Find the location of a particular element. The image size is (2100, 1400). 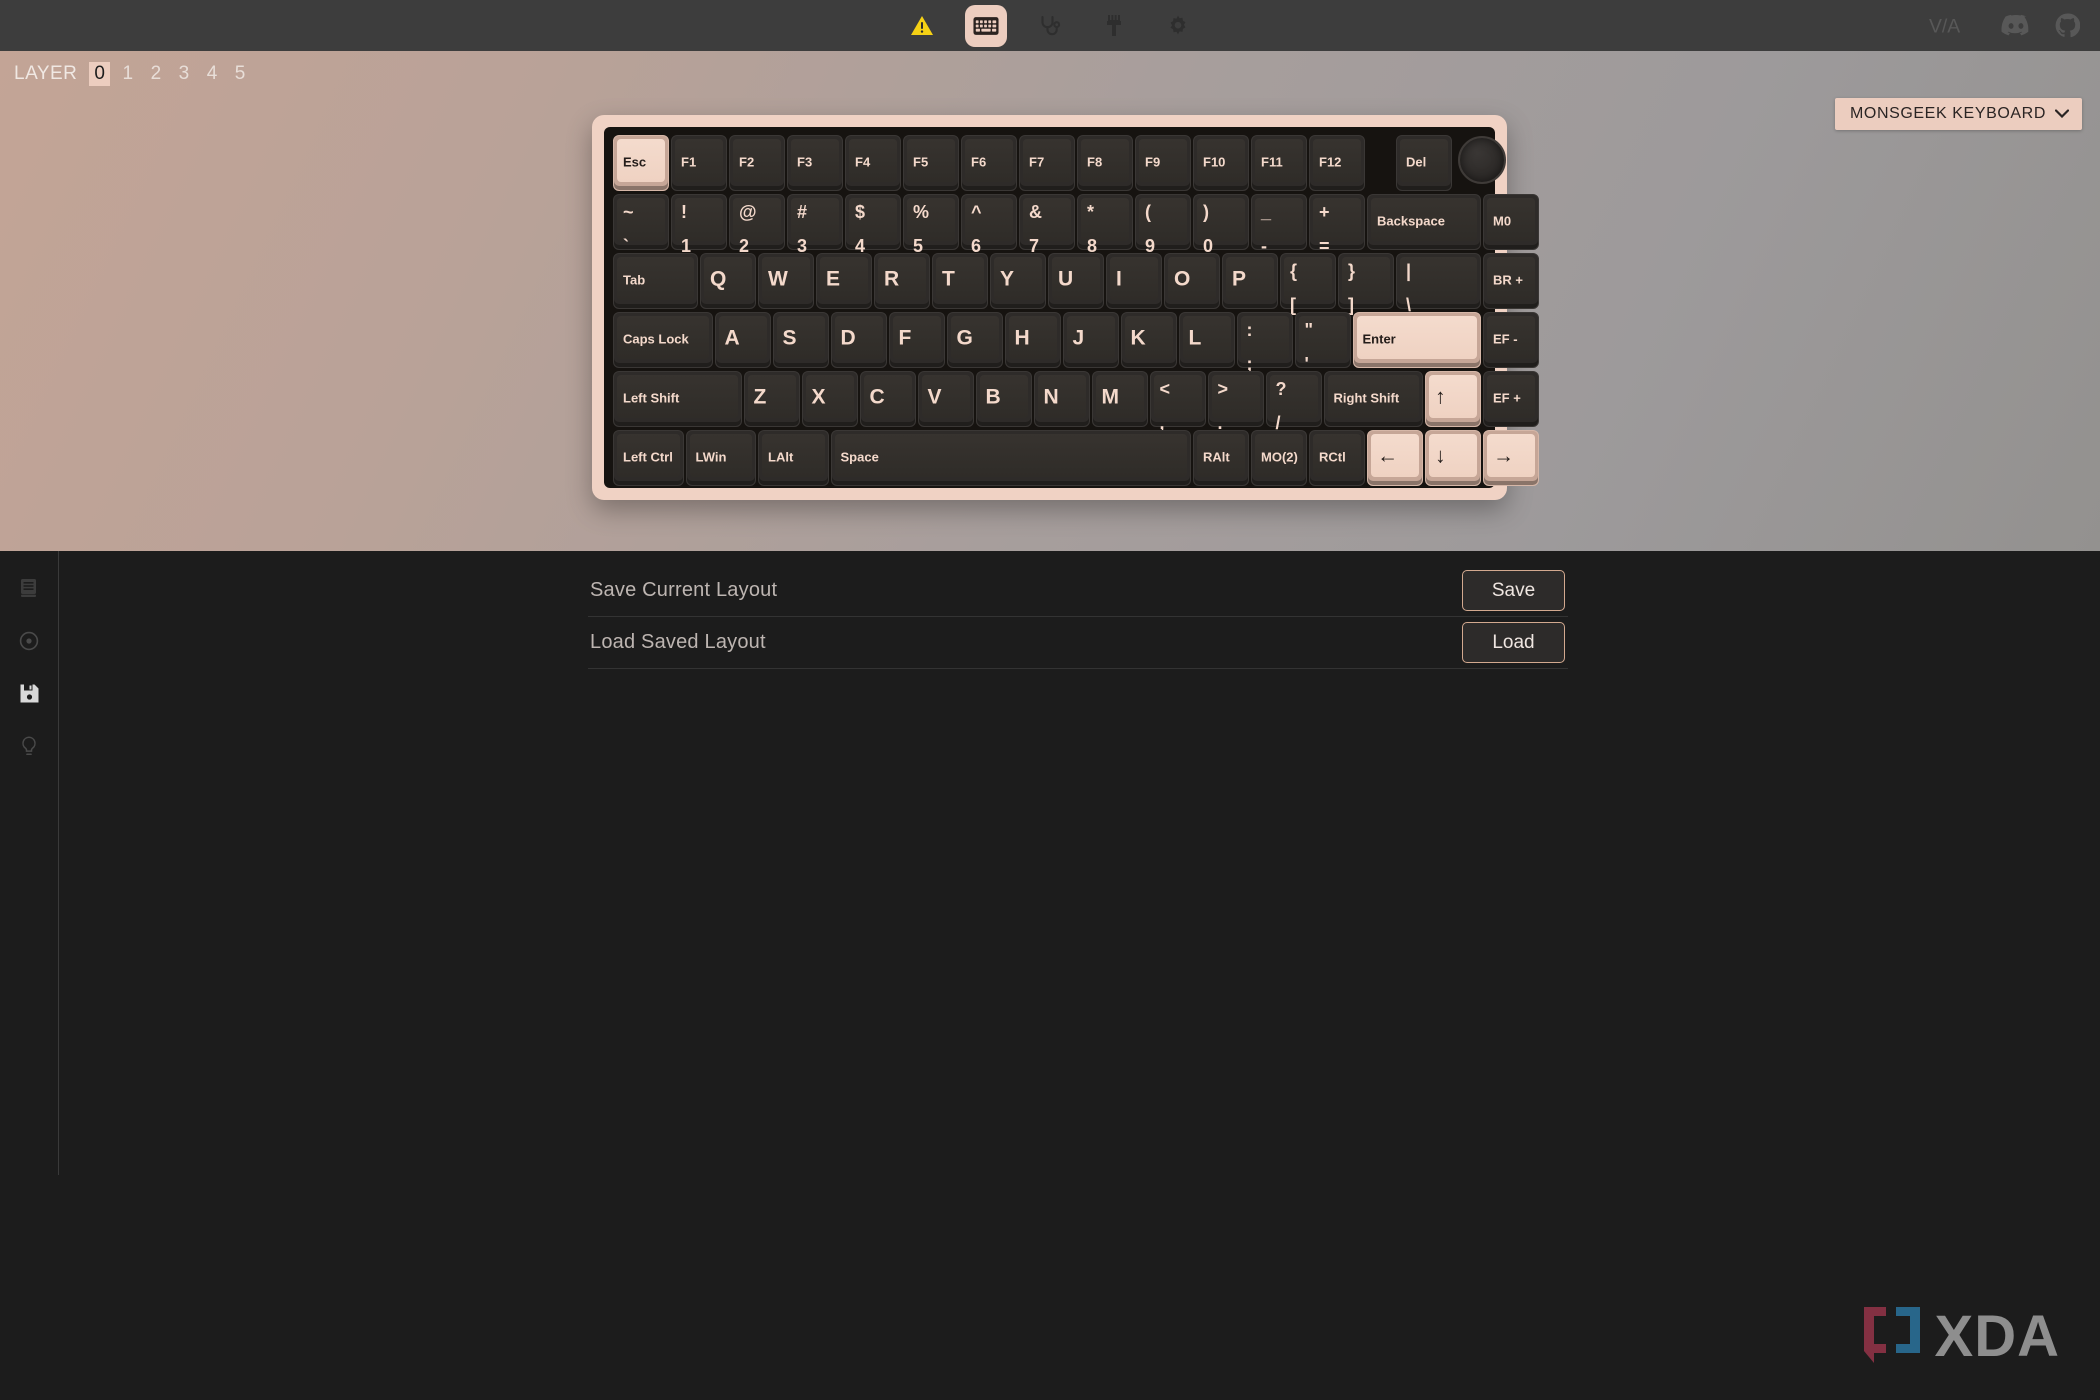

key-t: T is located at coordinates (960, 281).